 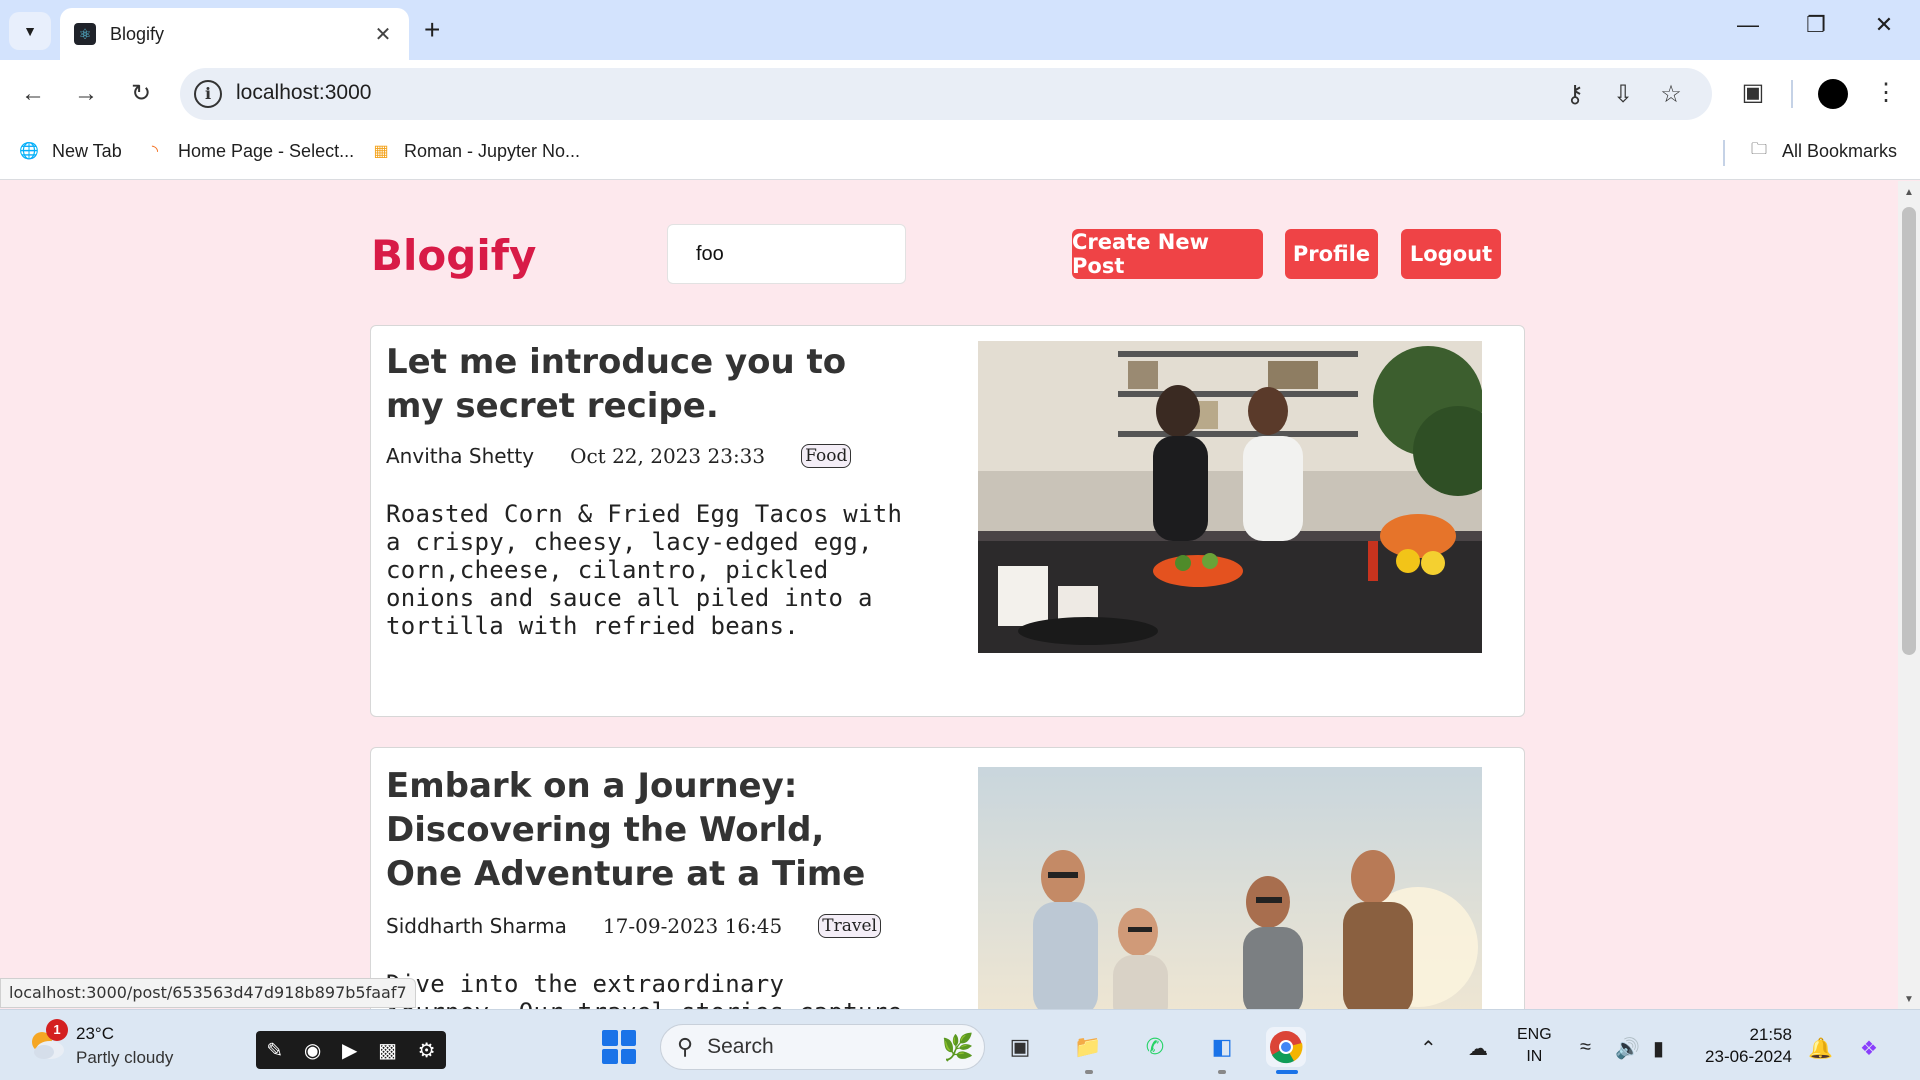 I want to click on chrome-logo, so click(x=1286, y=1047).